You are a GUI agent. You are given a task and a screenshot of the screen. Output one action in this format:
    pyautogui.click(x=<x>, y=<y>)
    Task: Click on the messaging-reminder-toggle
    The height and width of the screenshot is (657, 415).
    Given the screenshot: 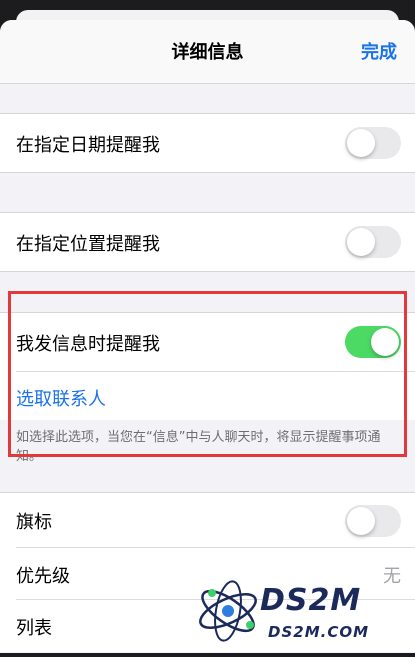 What is the action you would take?
    pyautogui.click(x=373, y=342)
    